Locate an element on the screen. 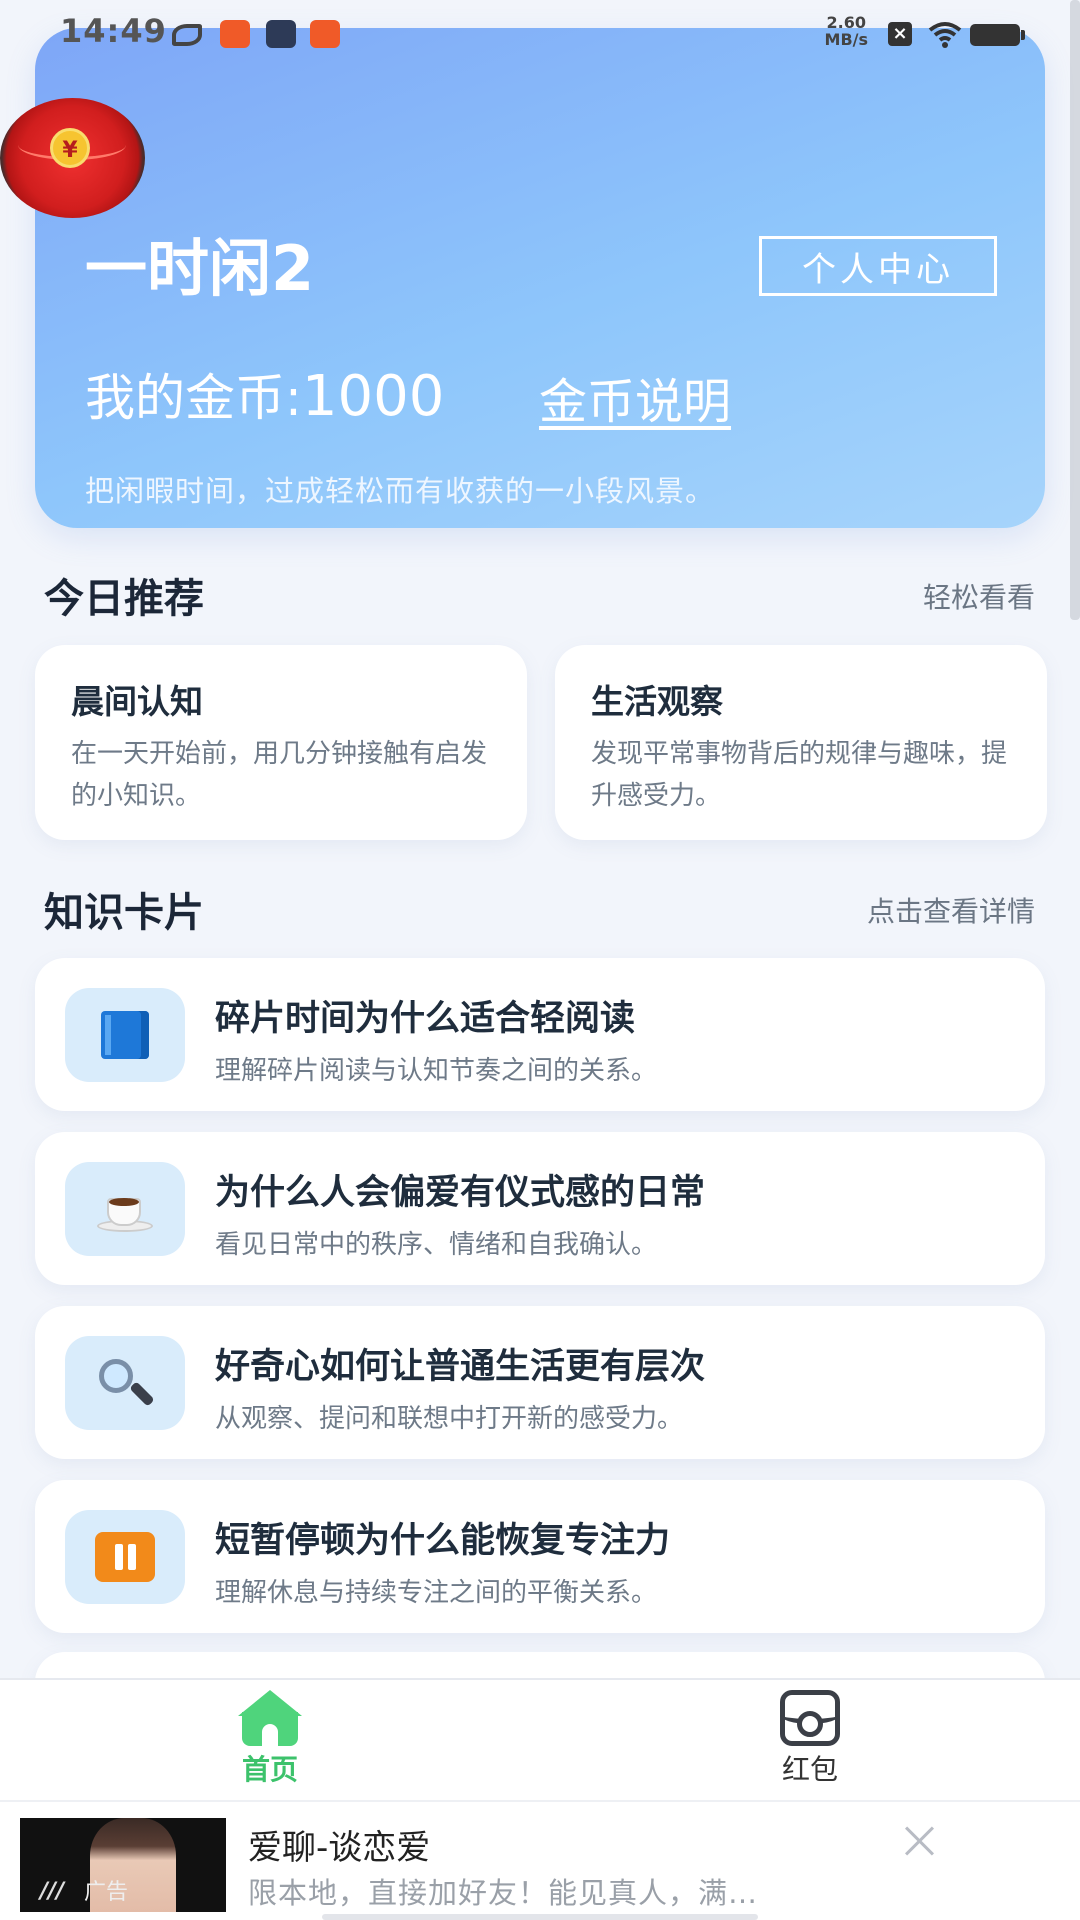 This screenshot has width=1080, height=1920. nav-red-packet: 红包 is located at coordinates (810, 1739).